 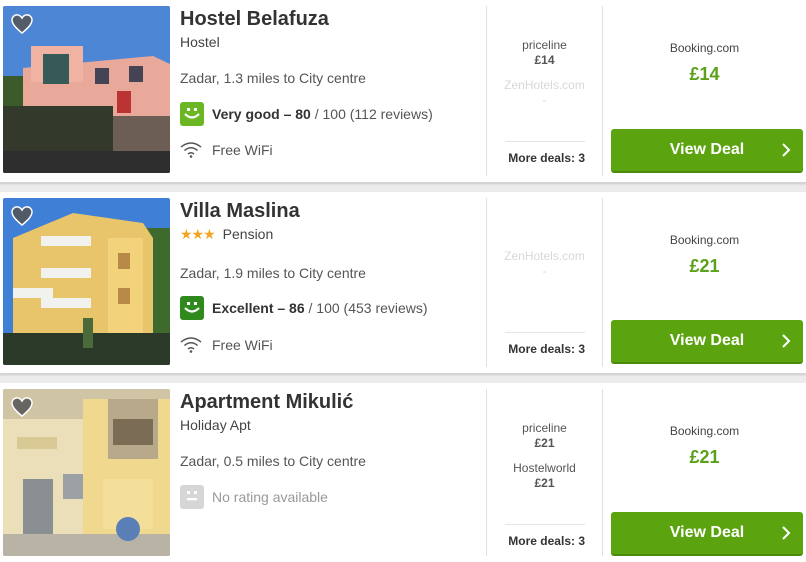 I want to click on hotel-name: Apartment Mikulić, so click(x=266, y=402).